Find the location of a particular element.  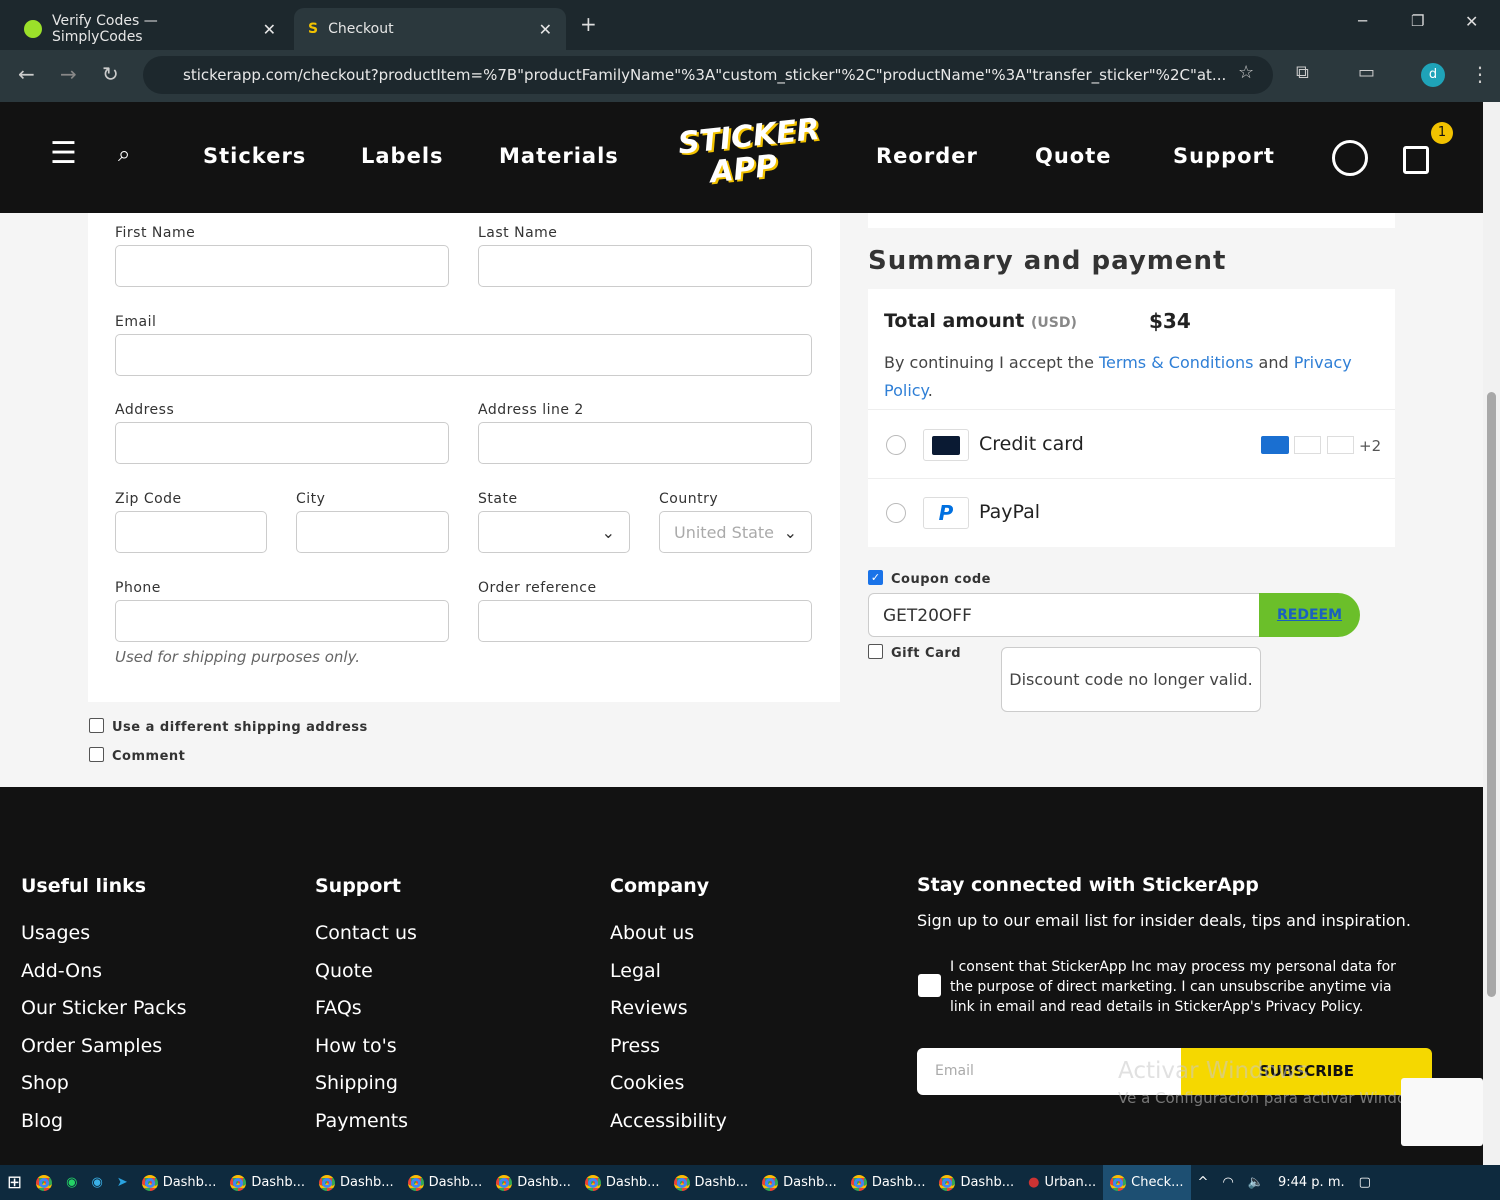

footer-link: Contact us is located at coordinates (366, 934).